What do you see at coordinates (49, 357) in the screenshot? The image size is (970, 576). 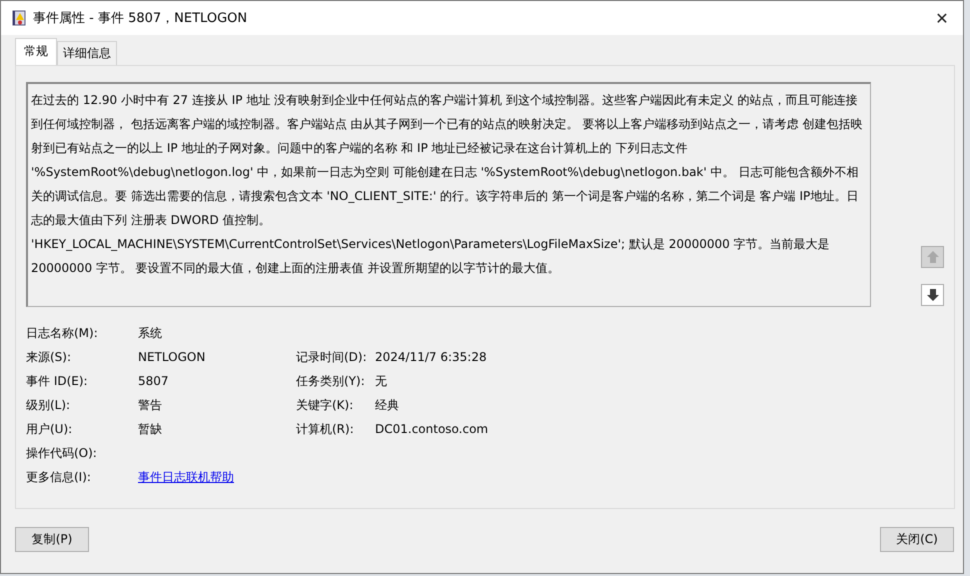 I see `field-label: 来源(S):` at bounding box center [49, 357].